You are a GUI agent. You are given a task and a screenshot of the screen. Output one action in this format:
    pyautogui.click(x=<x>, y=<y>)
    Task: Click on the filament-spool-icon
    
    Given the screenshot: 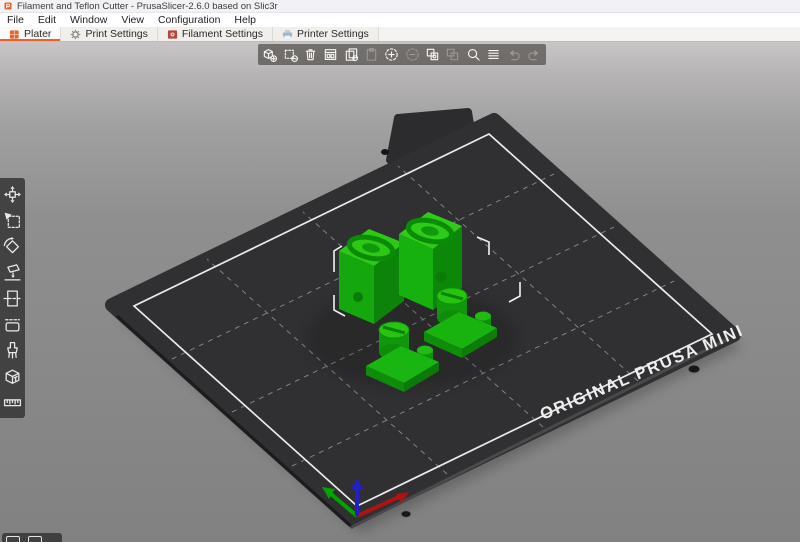 What is the action you would take?
    pyautogui.click(x=172, y=34)
    